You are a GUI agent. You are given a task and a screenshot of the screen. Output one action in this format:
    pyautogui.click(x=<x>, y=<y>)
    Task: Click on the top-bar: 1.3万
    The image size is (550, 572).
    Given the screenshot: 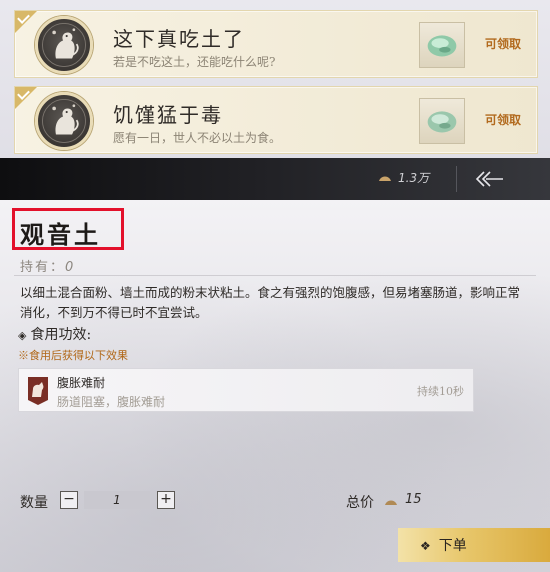 What is the action you would take?
    pyautogui.click(x=275, y=179)
    